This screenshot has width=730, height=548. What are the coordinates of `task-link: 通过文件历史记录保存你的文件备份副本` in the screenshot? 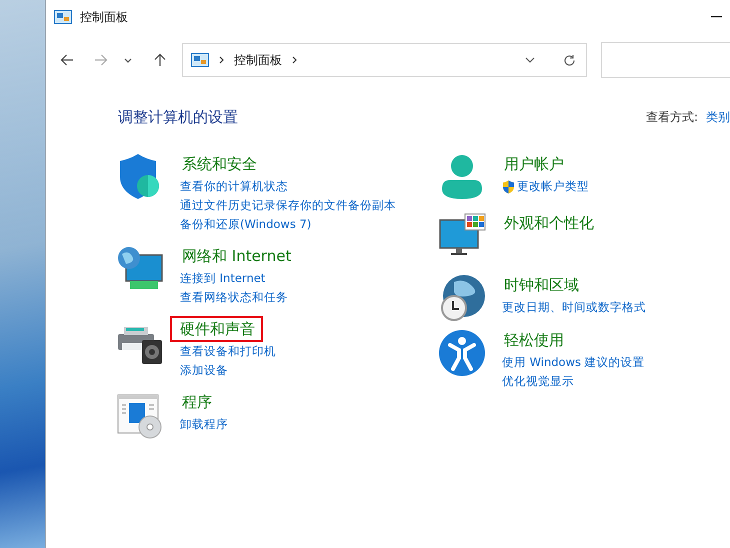 It's located at (288, 205).